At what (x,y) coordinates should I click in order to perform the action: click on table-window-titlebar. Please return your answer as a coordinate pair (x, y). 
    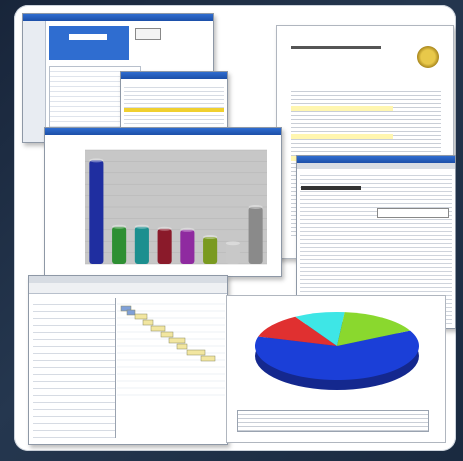
    Looking at the image, I should click on (174, 75).